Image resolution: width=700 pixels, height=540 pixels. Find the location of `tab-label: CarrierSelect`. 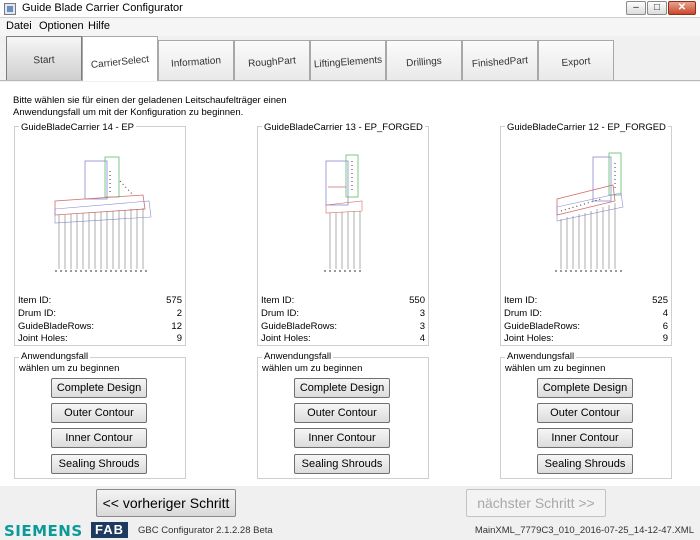

tab-label: CarrierSelect is located at coordinates (120, 62).